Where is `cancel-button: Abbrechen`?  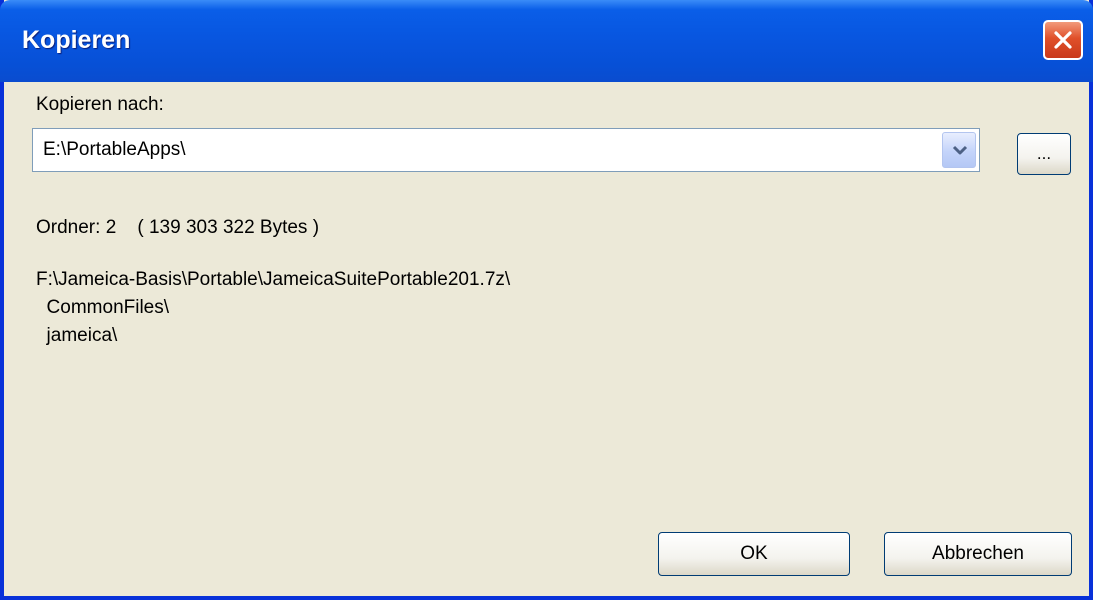 cancel-button: Abbrechen is located at coordinates (978, 554).